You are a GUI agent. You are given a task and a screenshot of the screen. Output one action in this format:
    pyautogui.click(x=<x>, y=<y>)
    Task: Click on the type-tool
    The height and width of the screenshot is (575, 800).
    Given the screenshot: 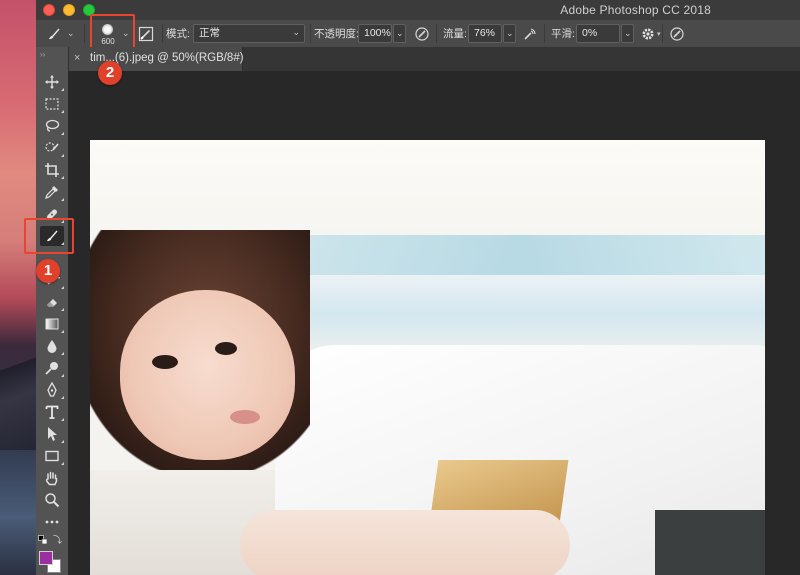 What is the action you would take?
    pyautogui.click(x=52, y=412)
    